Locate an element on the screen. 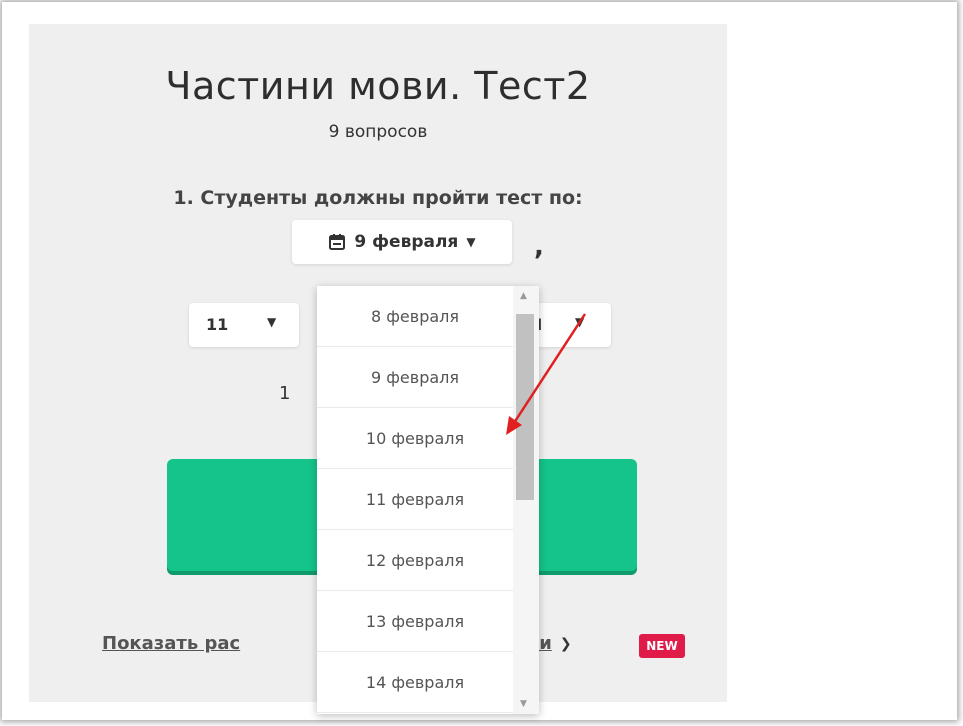  scrollbar-thumb is located at coordinates (525, 407).